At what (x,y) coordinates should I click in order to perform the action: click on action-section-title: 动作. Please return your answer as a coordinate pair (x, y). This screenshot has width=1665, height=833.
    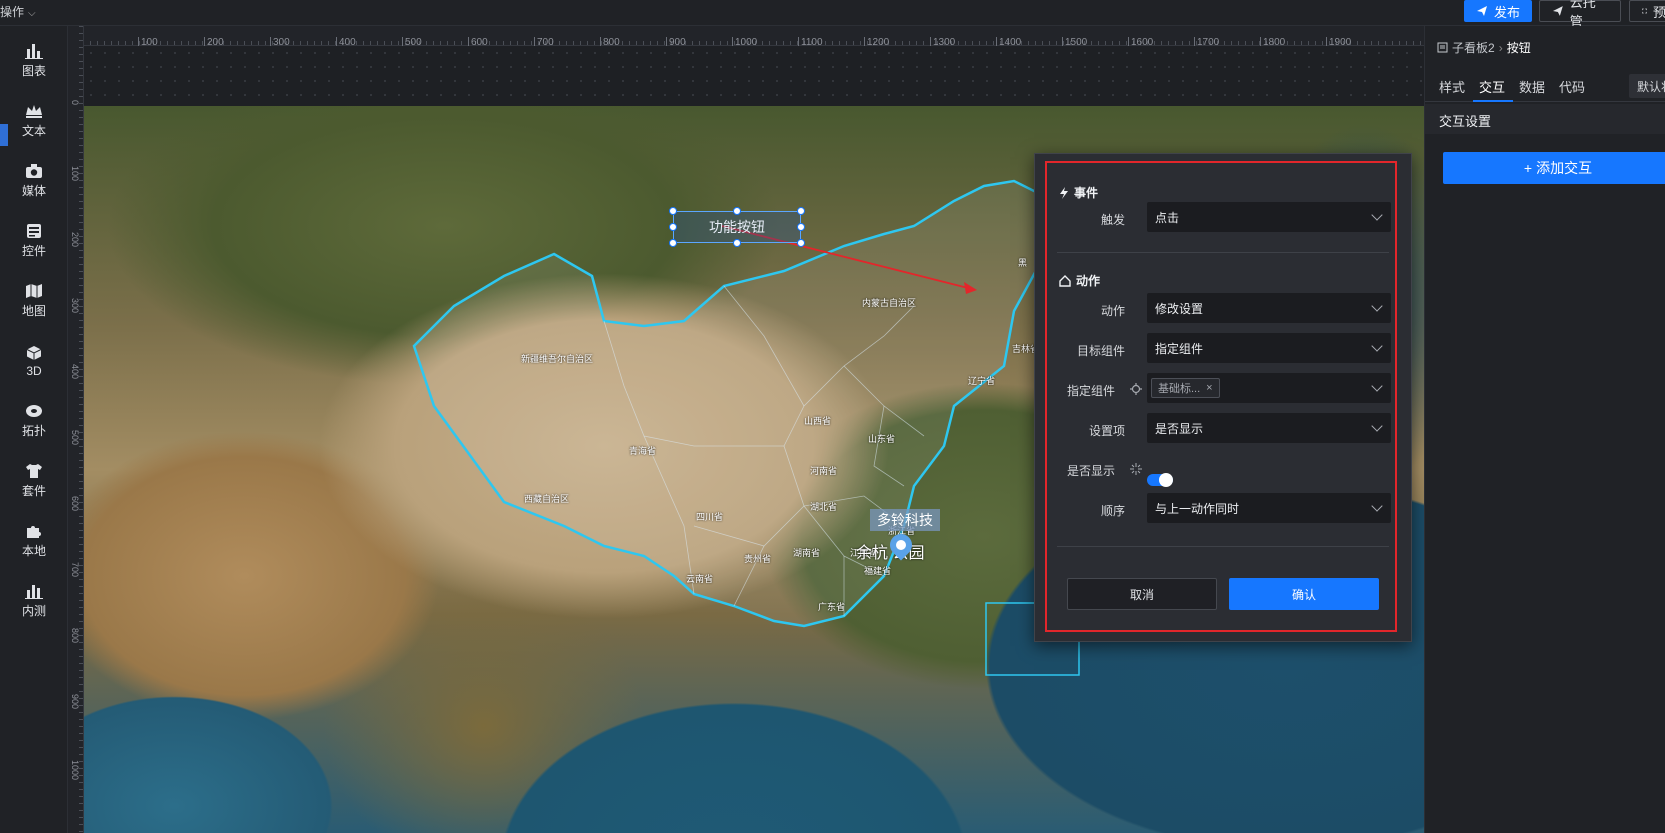
    Looking at the image, I should click on (1079, 280).